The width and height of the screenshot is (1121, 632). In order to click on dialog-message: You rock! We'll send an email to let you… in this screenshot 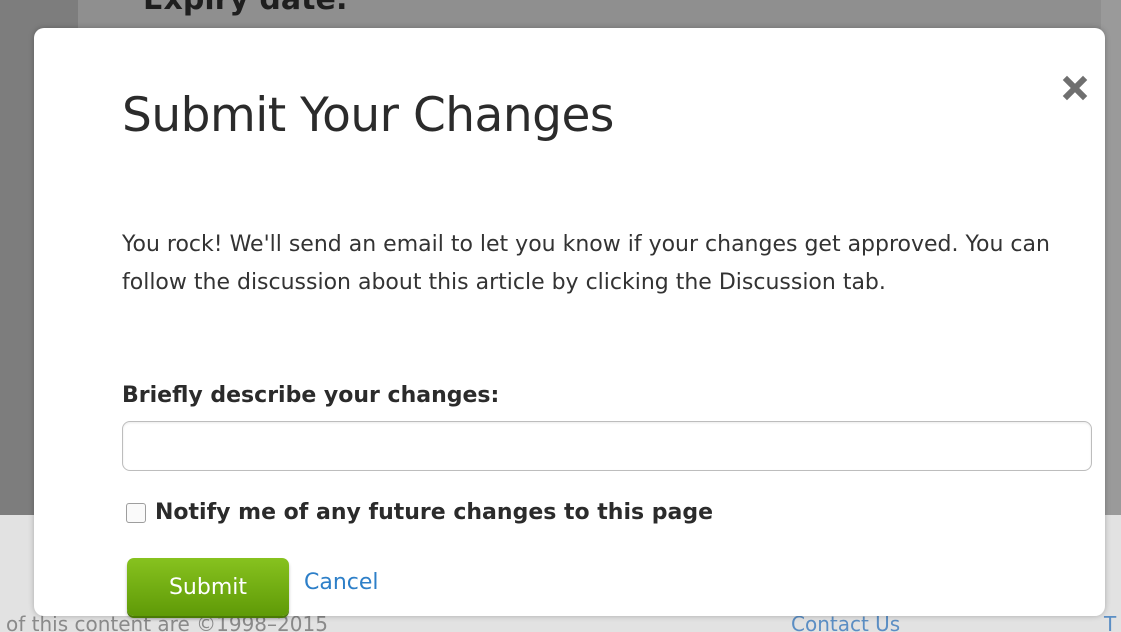, I will do `click(586, 263)`.